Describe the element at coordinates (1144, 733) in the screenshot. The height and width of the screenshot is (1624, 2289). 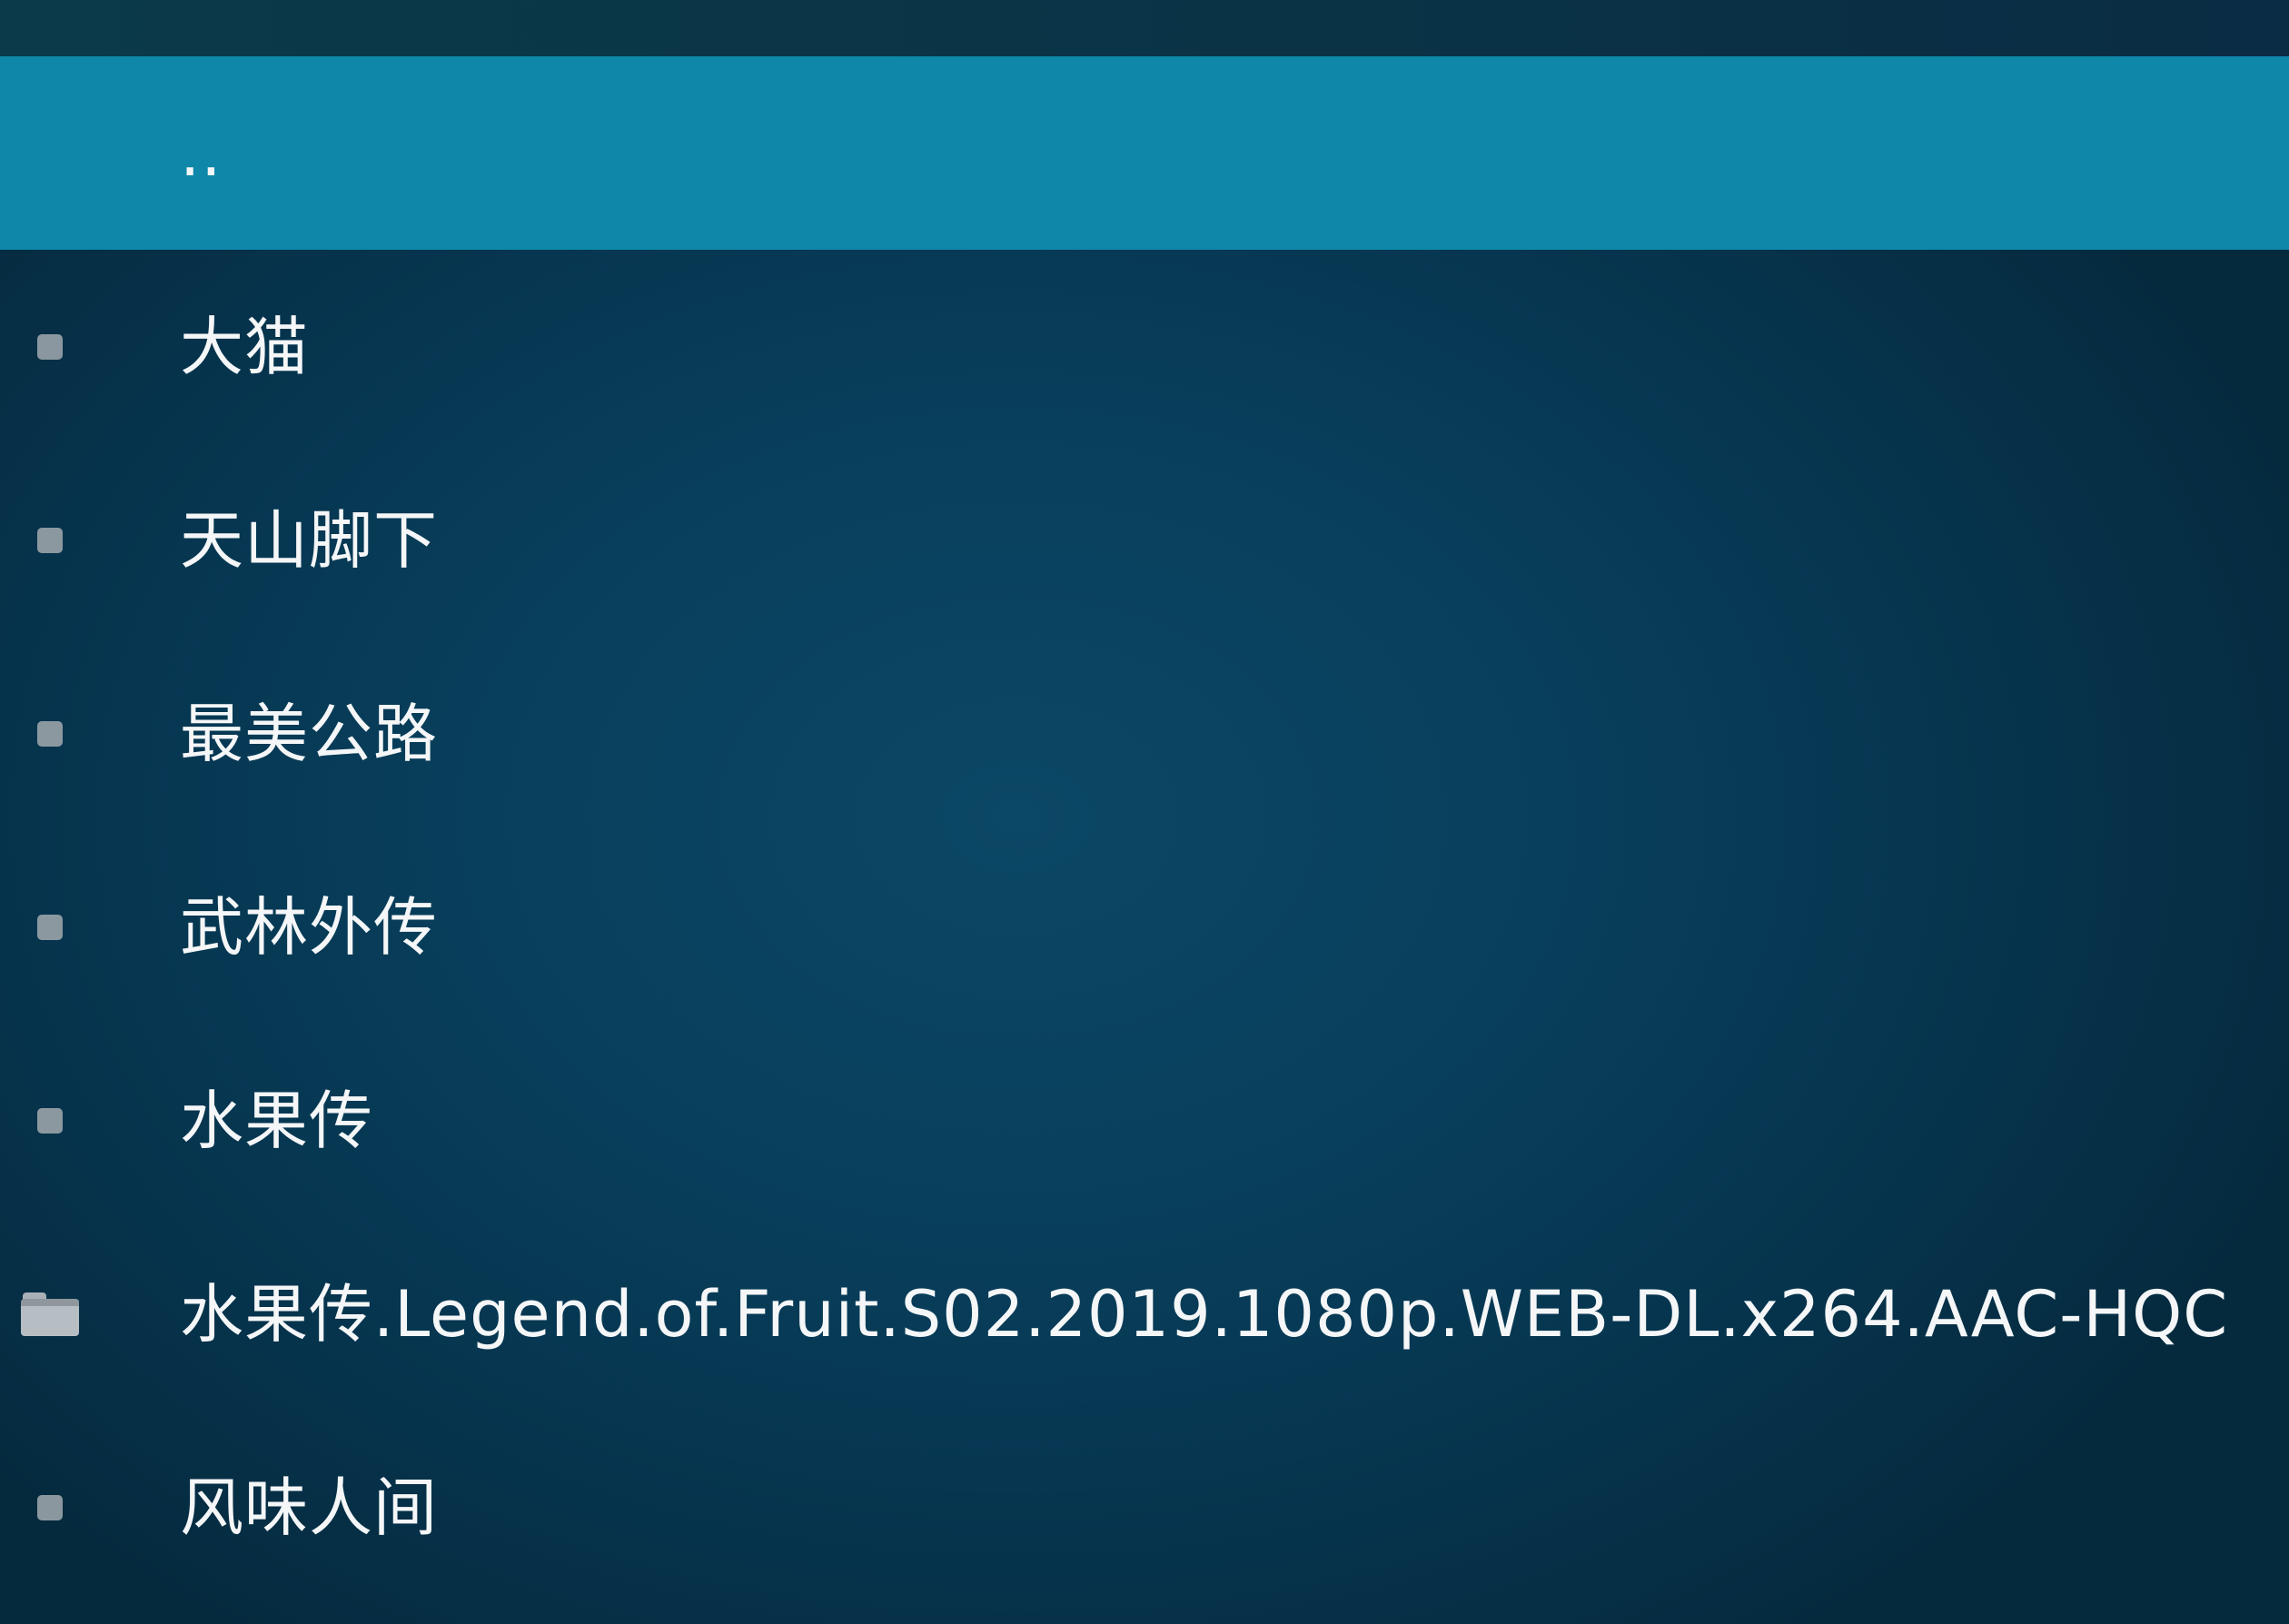
I see `list-item: 最美公路` at that location.